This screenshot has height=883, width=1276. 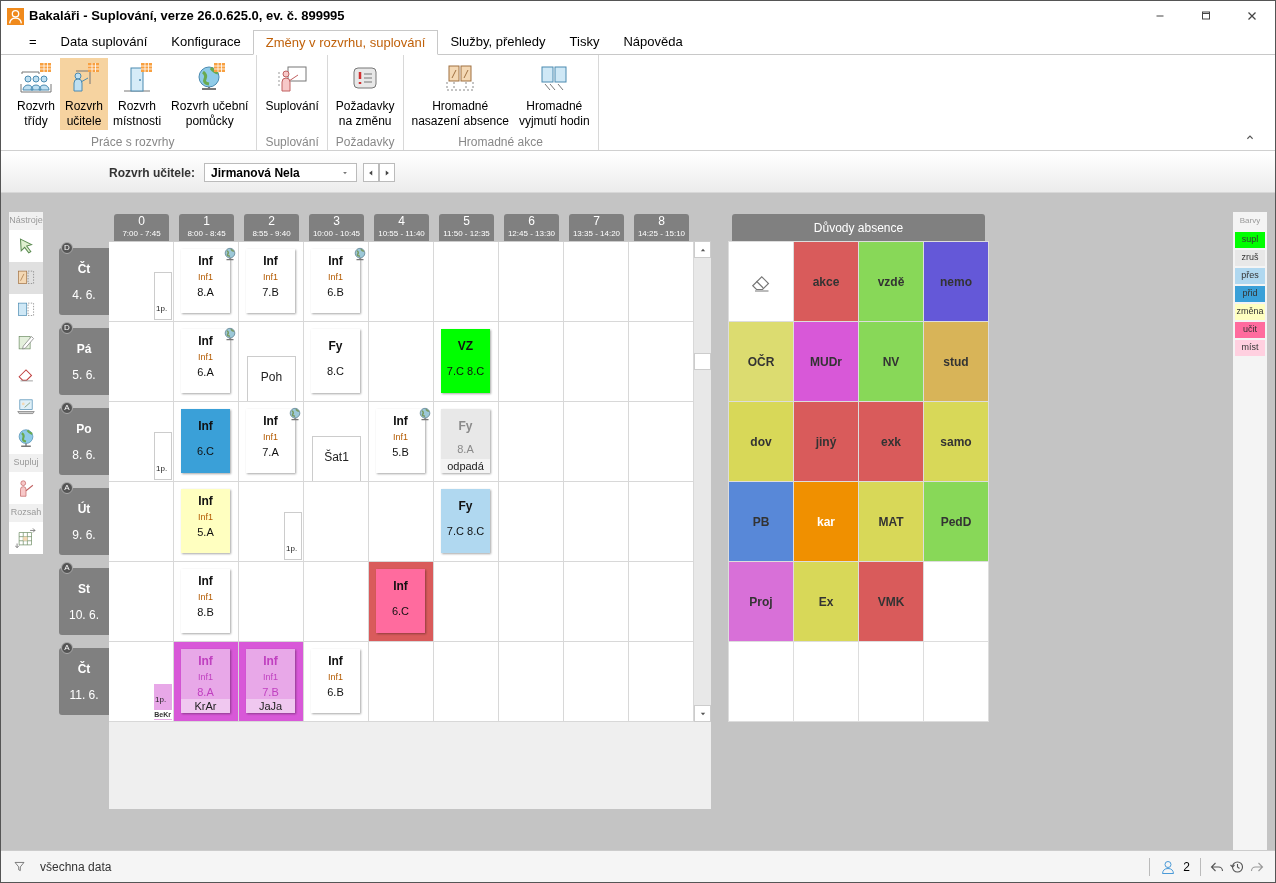 I want to click on ribbon-tab: Konfigurace, so click(x=206, y=42).